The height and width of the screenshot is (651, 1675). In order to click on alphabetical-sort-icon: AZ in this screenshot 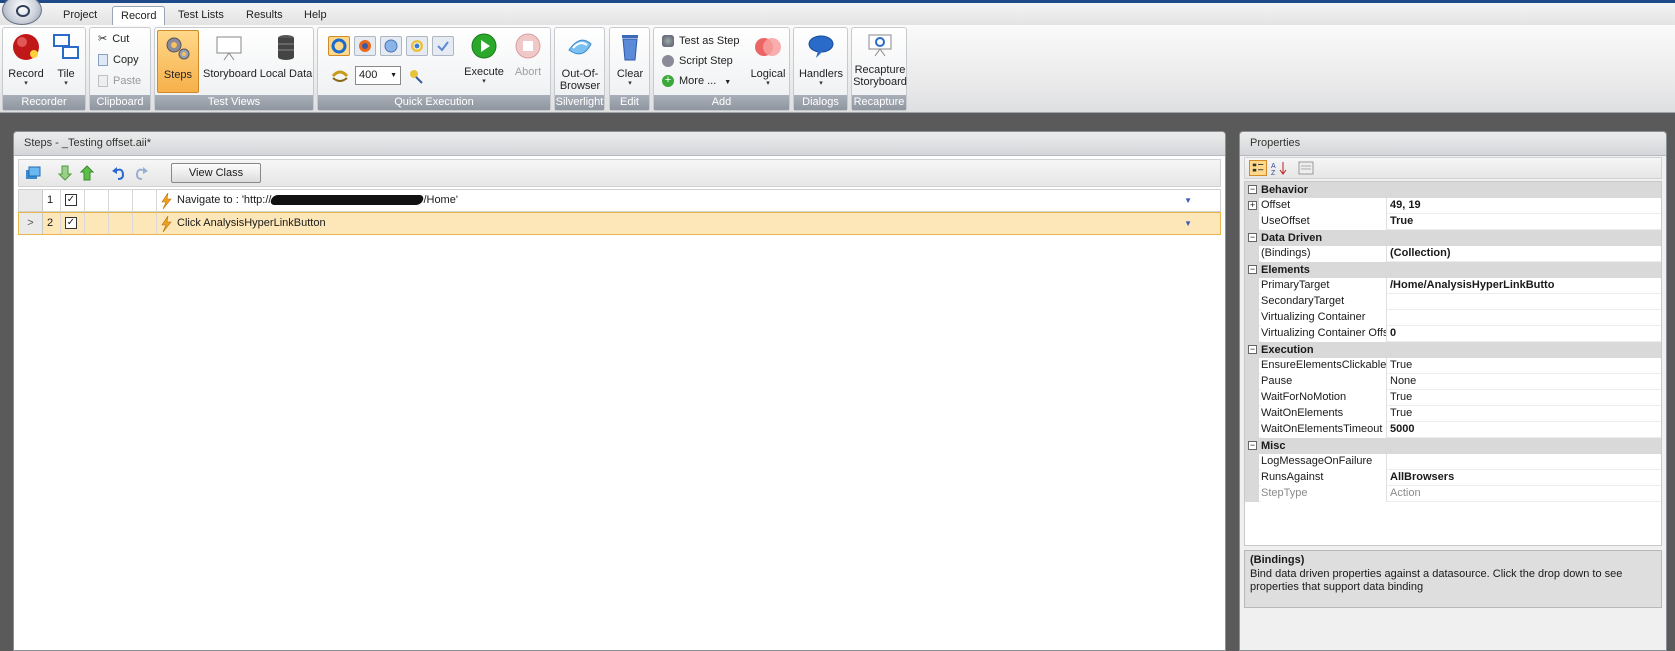, I will do `click(1279, 168)`.